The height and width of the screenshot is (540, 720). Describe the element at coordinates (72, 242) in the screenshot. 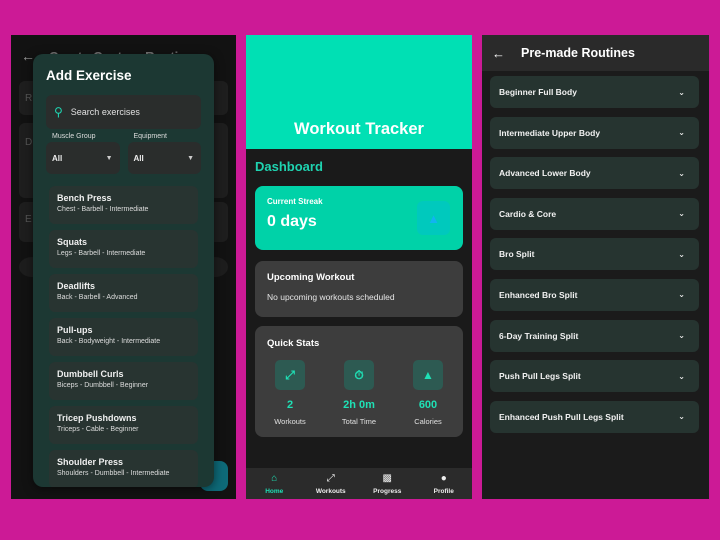

I see `exercise-name: Squats` at that location.